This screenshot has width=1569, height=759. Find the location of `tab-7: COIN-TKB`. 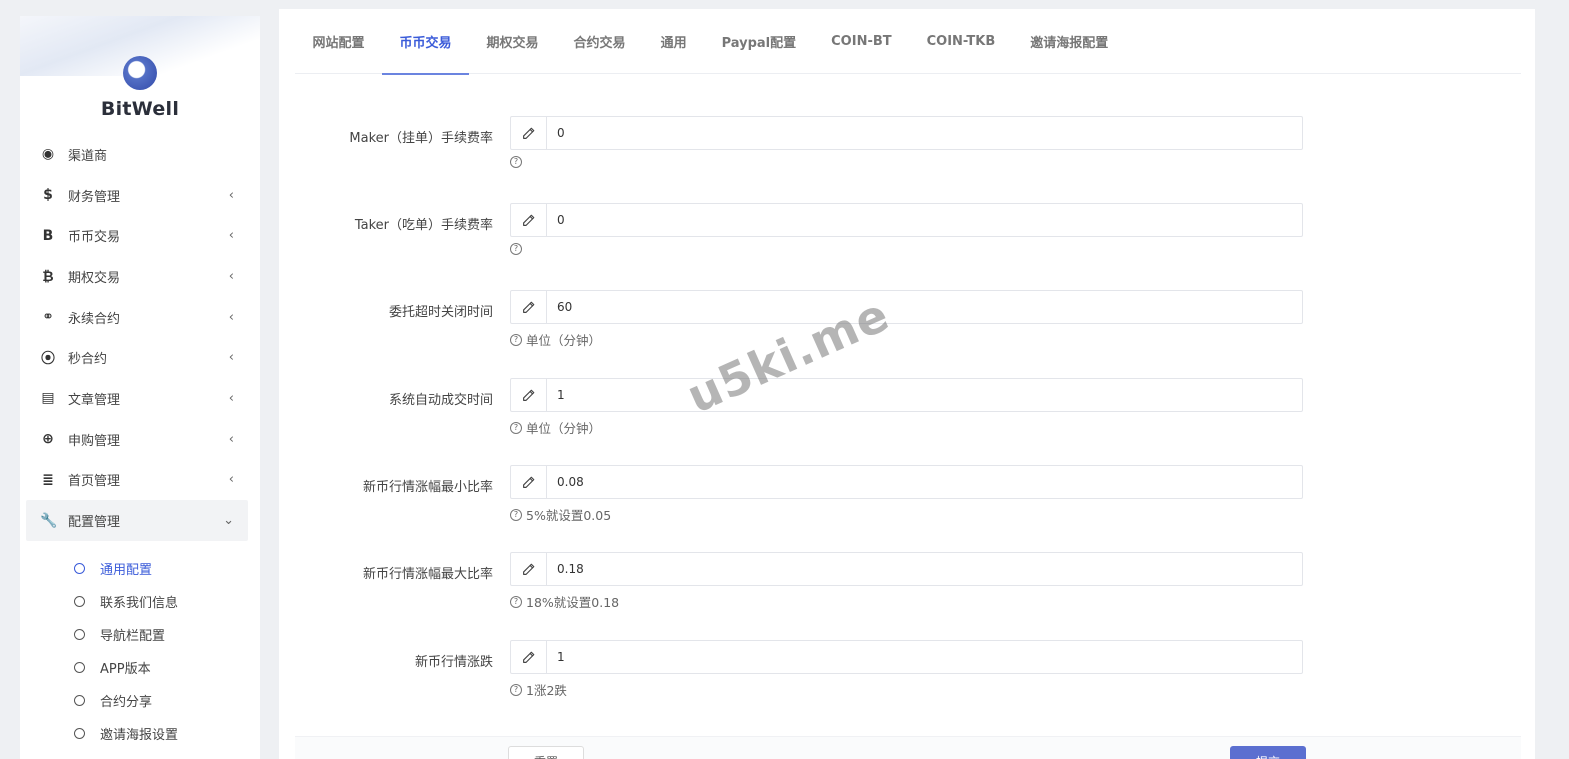

tab-7: COIN-TKB is located at coordinates (961, 41).